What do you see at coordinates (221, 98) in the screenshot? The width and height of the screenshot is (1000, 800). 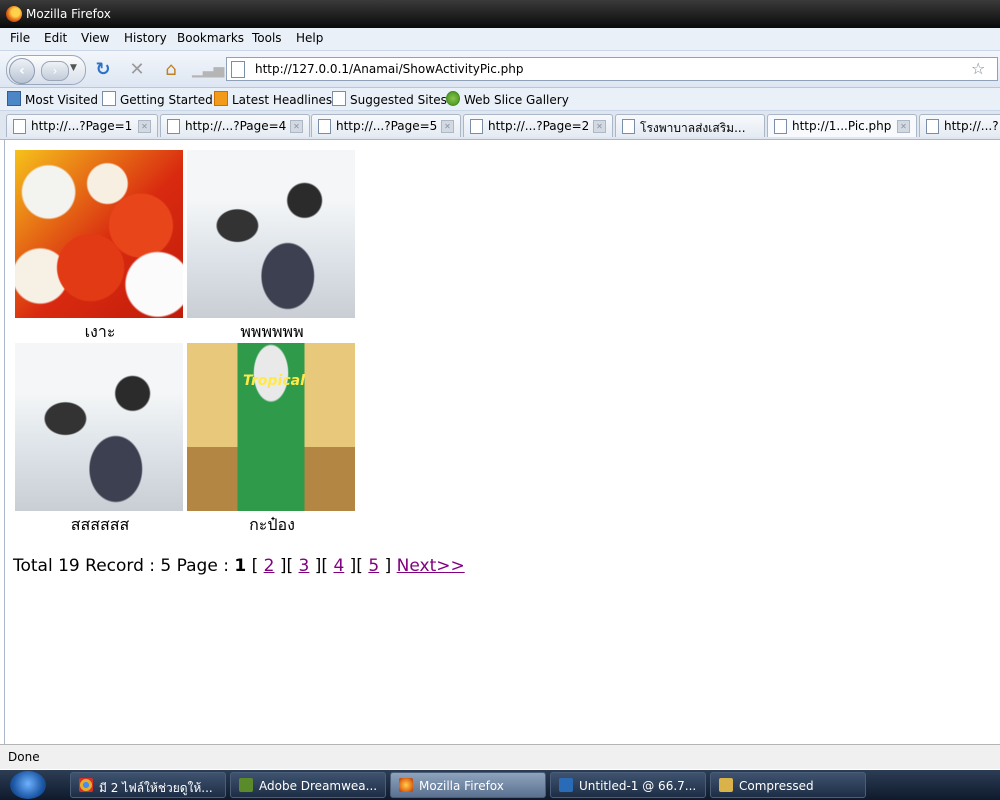 I see `rss-icon` at bounding box center [221, 98].